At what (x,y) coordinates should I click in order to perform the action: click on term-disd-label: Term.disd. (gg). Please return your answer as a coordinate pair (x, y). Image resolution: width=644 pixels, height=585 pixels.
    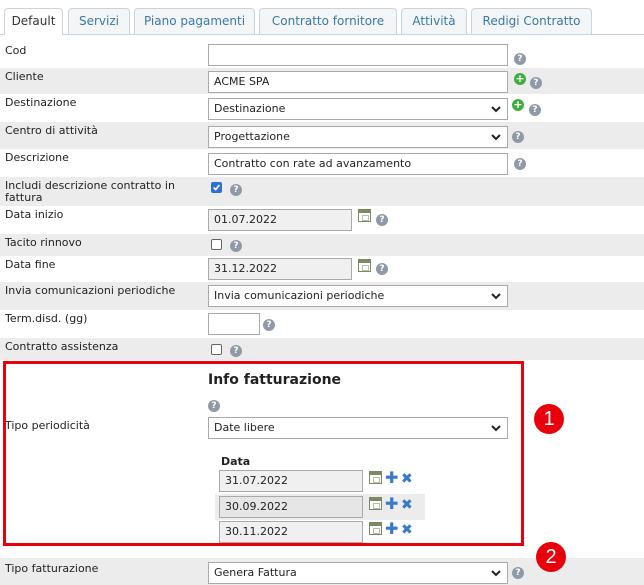
    Looking at the image, I should click on (46, 318).